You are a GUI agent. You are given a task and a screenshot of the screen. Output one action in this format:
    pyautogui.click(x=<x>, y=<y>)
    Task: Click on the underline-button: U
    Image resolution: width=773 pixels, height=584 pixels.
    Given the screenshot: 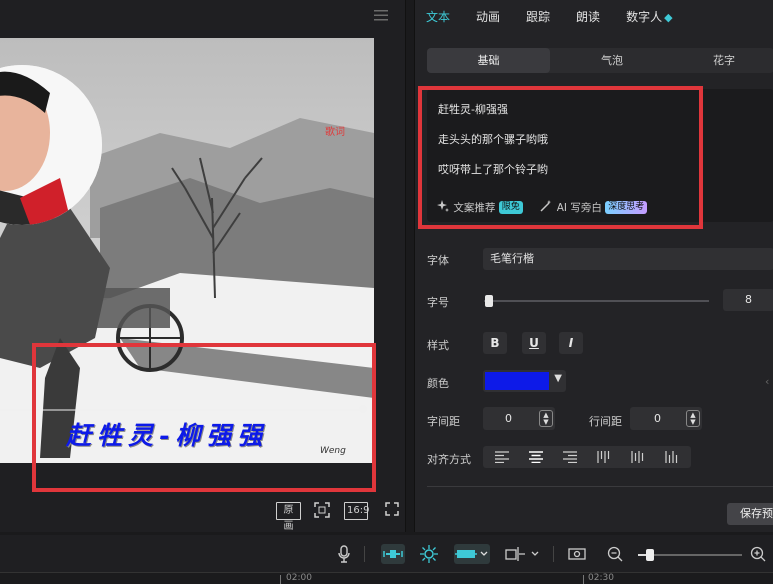 What is the action you would take?
    pyautogui.click(x=534, y=343)
    